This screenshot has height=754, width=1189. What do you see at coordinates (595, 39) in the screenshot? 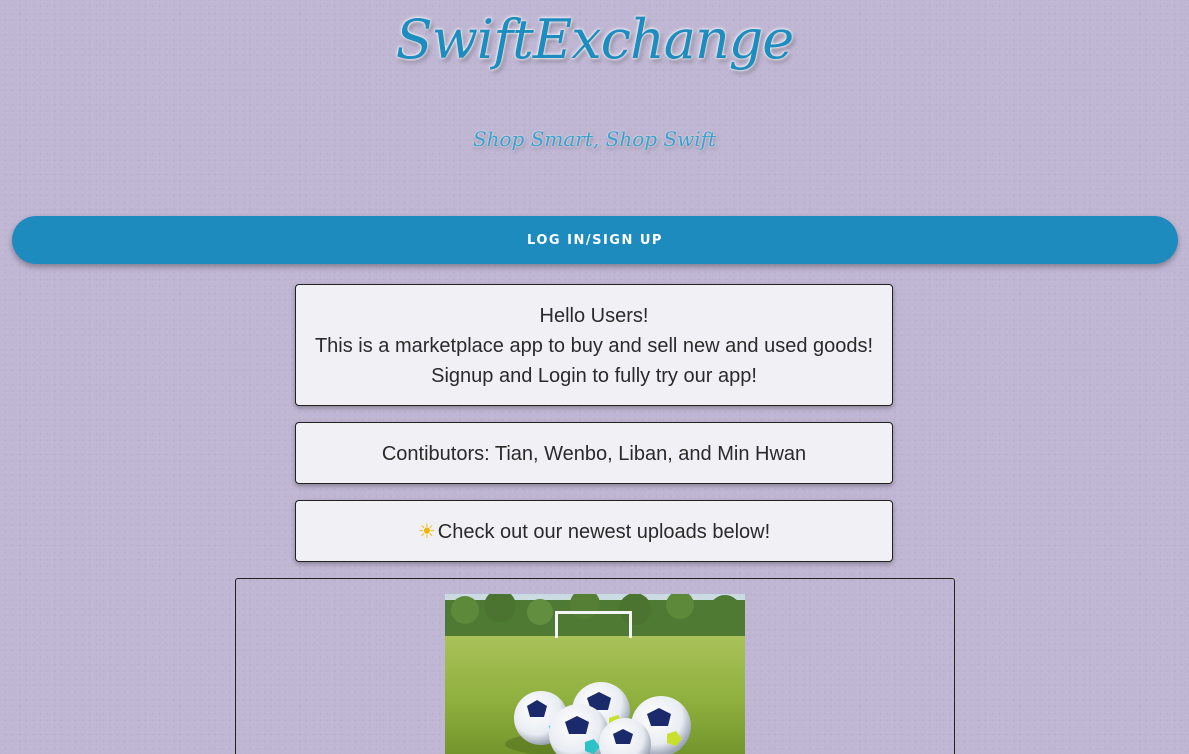
I see `app-title: SwiftExchange` at bounding box center [595, 39].